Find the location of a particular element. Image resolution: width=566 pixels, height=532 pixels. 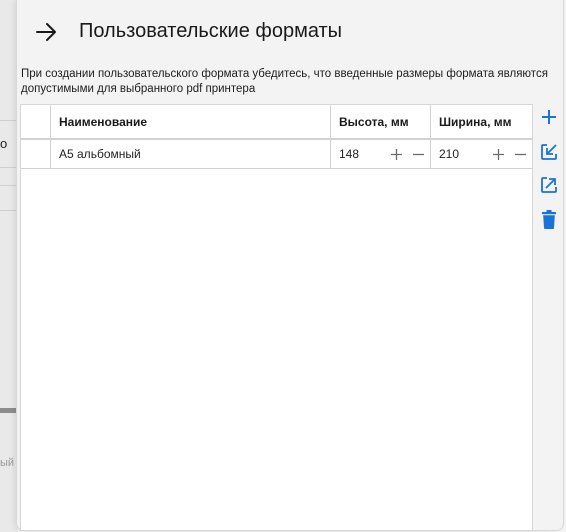

export-format-button is located at coordinates (549, 185).